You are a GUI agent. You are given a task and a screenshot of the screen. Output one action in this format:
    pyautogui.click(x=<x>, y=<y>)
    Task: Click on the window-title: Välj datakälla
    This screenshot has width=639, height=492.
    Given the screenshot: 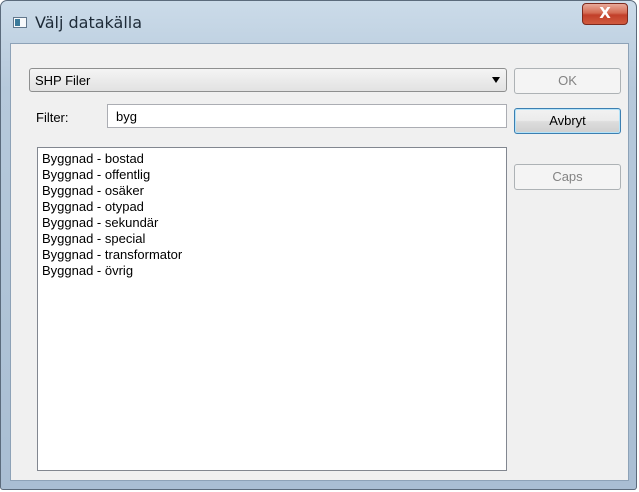 What is the action you would take?
    pyautogui.click(x=89, y=22)
    